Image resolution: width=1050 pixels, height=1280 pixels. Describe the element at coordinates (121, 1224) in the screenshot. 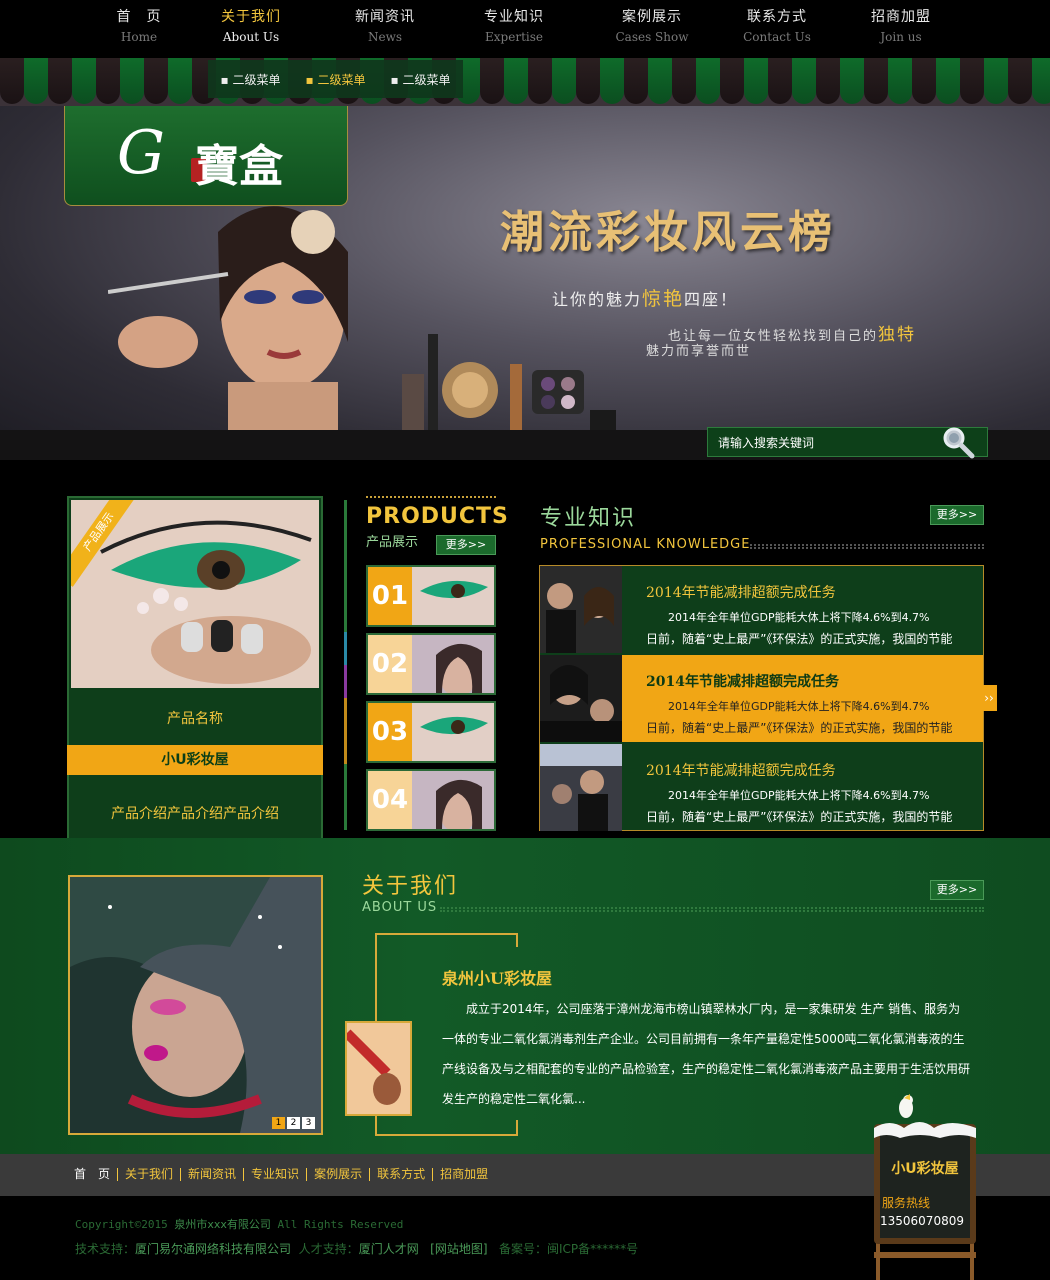

I see `copyright-prefix: Copyright©2015` at that location.